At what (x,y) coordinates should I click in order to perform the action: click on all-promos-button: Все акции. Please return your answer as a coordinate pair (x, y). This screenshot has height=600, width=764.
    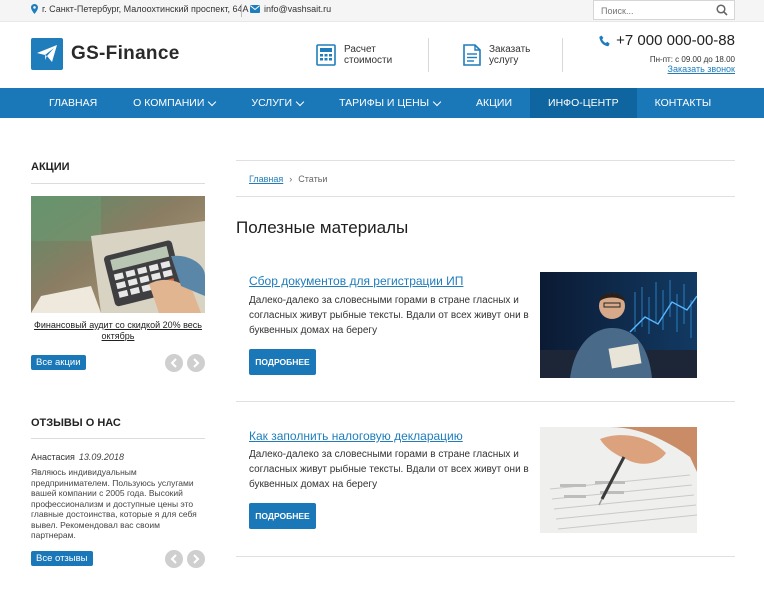
    Looking at the image, I should click on (58, 362).